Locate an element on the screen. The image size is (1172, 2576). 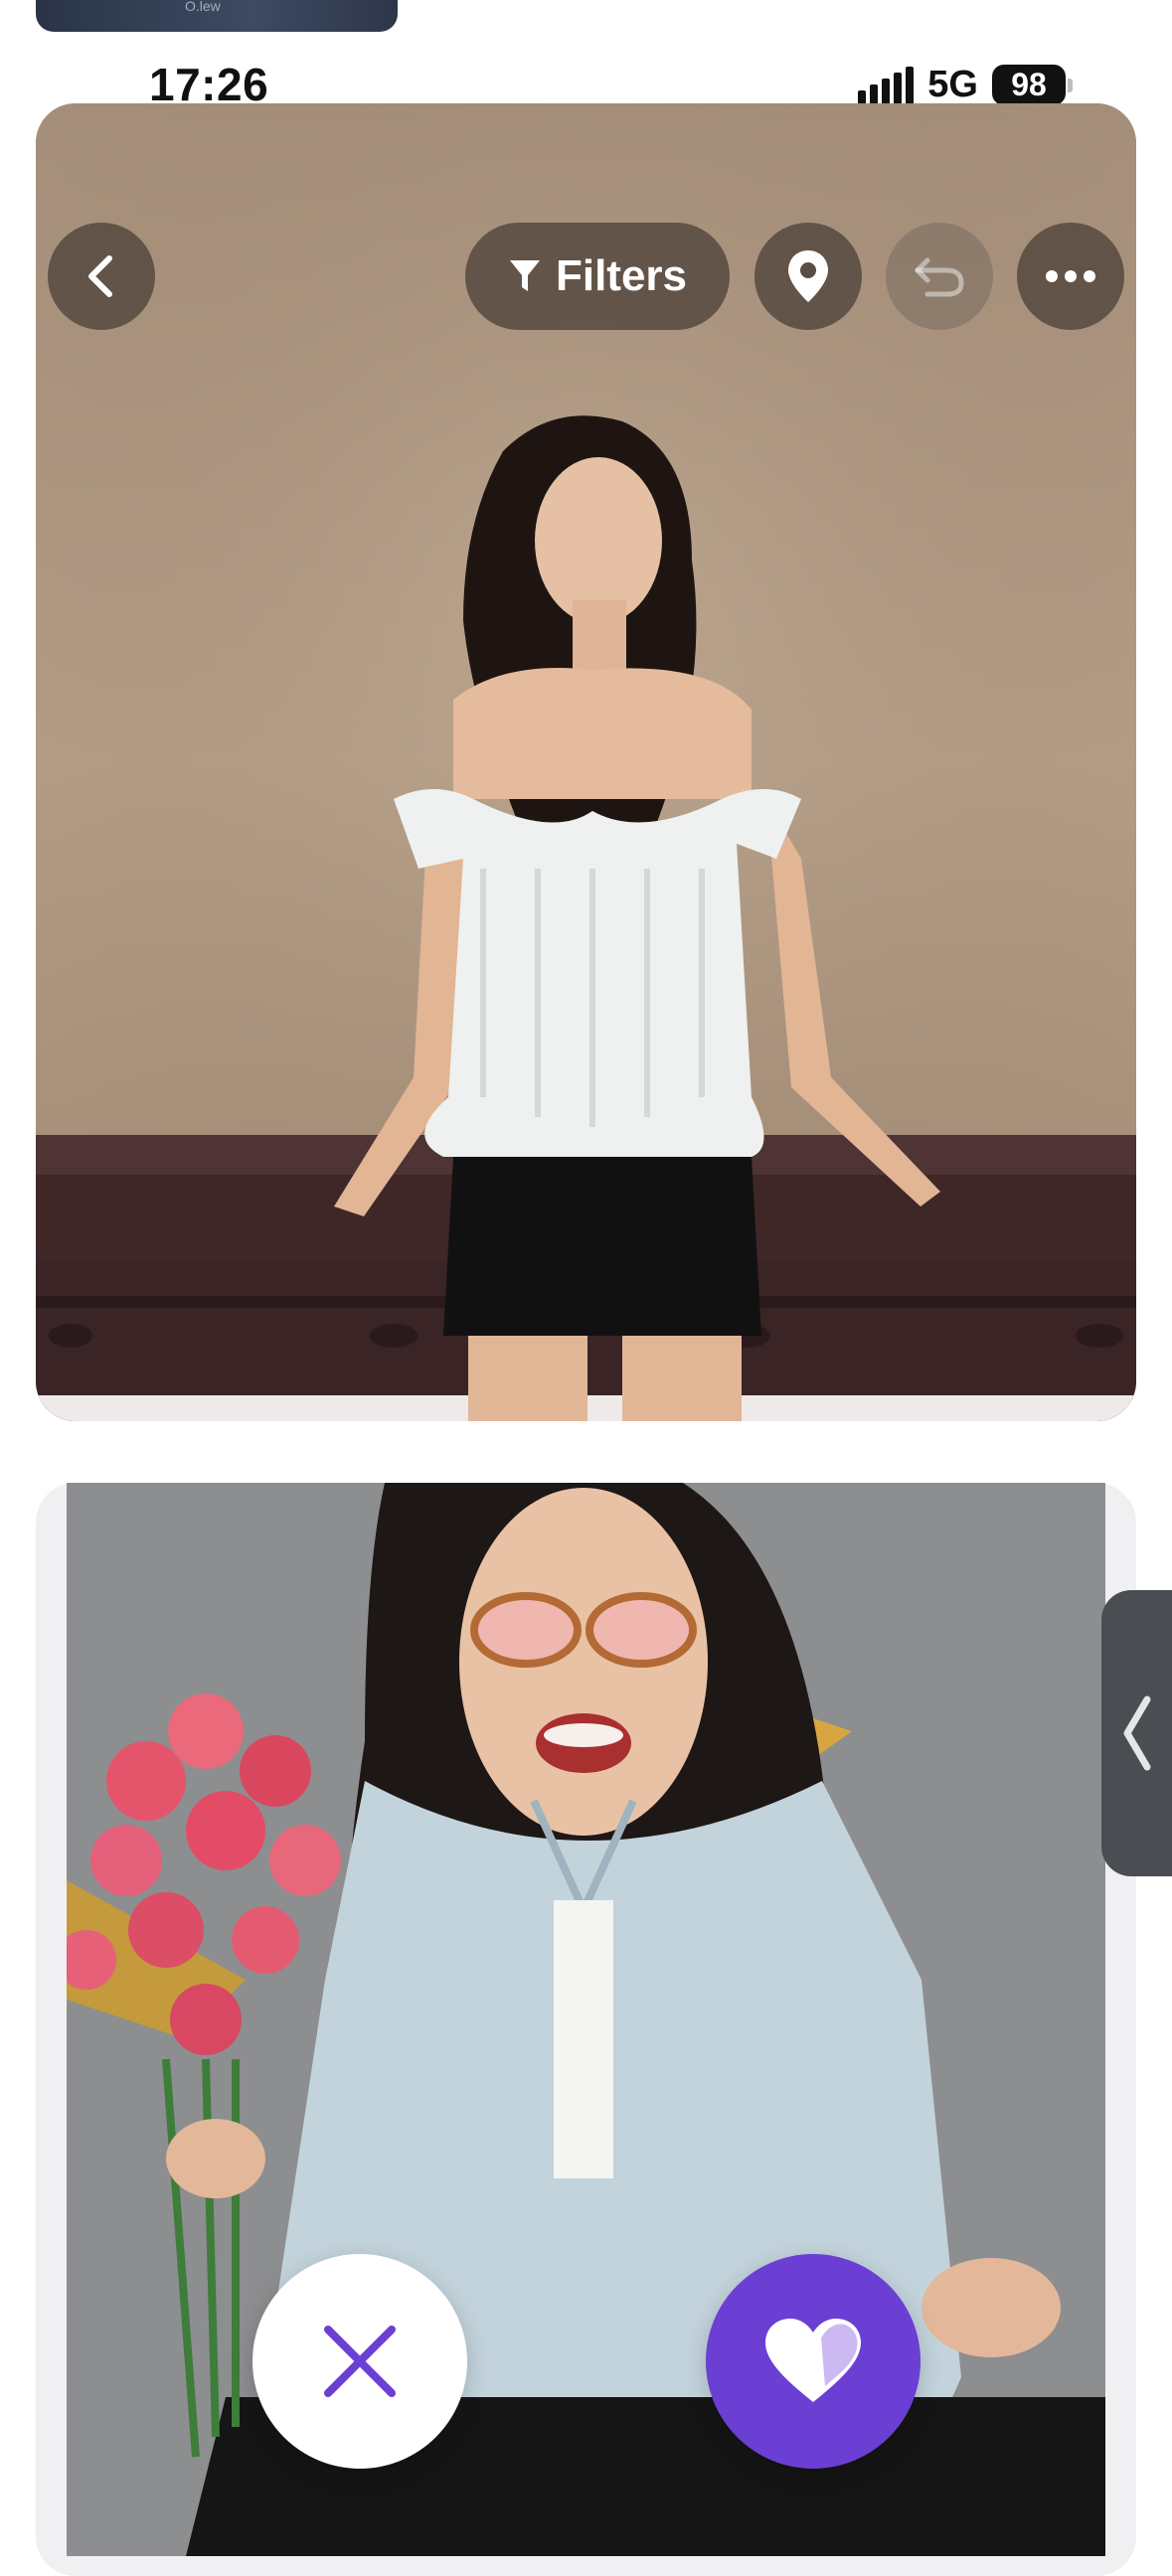
filters-label: Filters is located at coordinates (621, 275).